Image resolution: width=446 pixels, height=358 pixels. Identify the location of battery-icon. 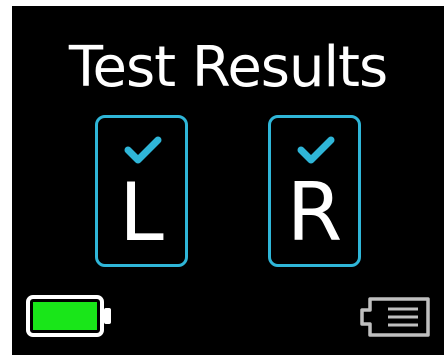
(68, 316).